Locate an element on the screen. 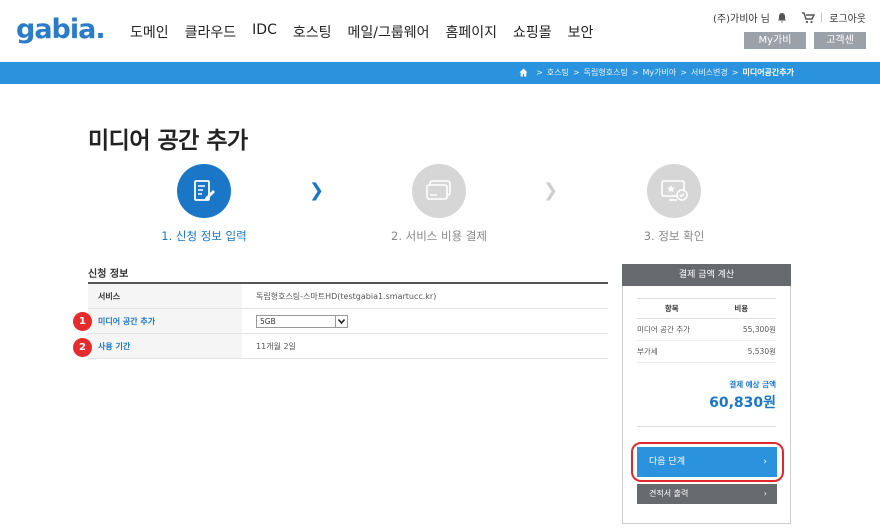  form-edit-icon is located at coordinates (204, 191).